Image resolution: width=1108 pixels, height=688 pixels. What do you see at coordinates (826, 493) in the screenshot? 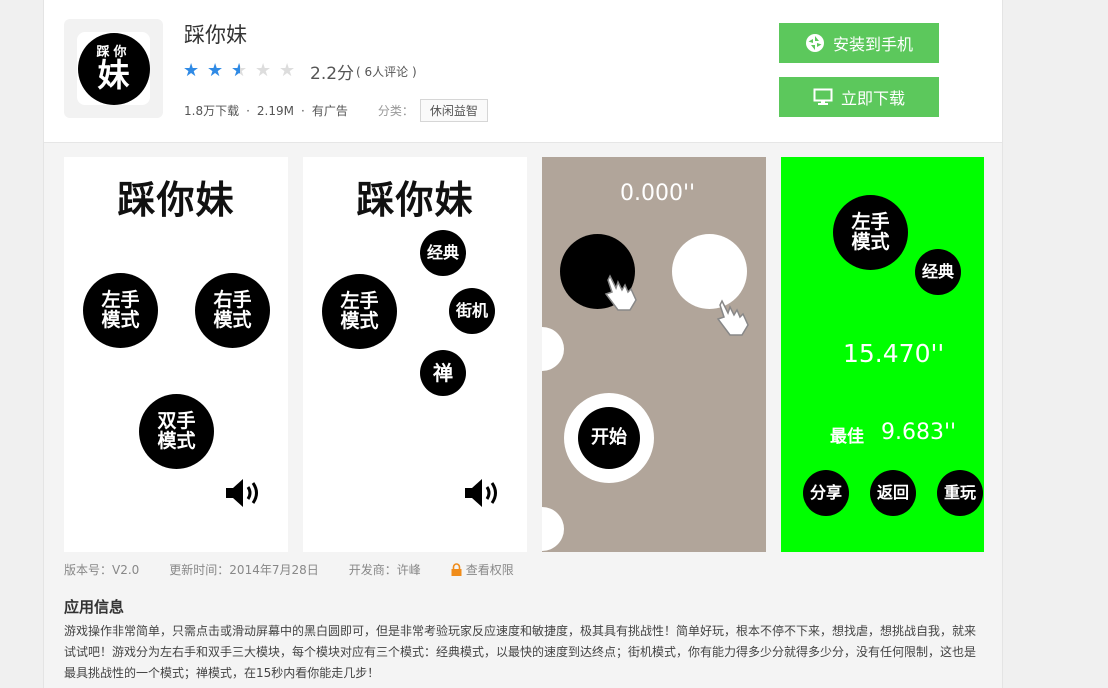
I see `share-circle: 分享` at bounding box center [826, 493].